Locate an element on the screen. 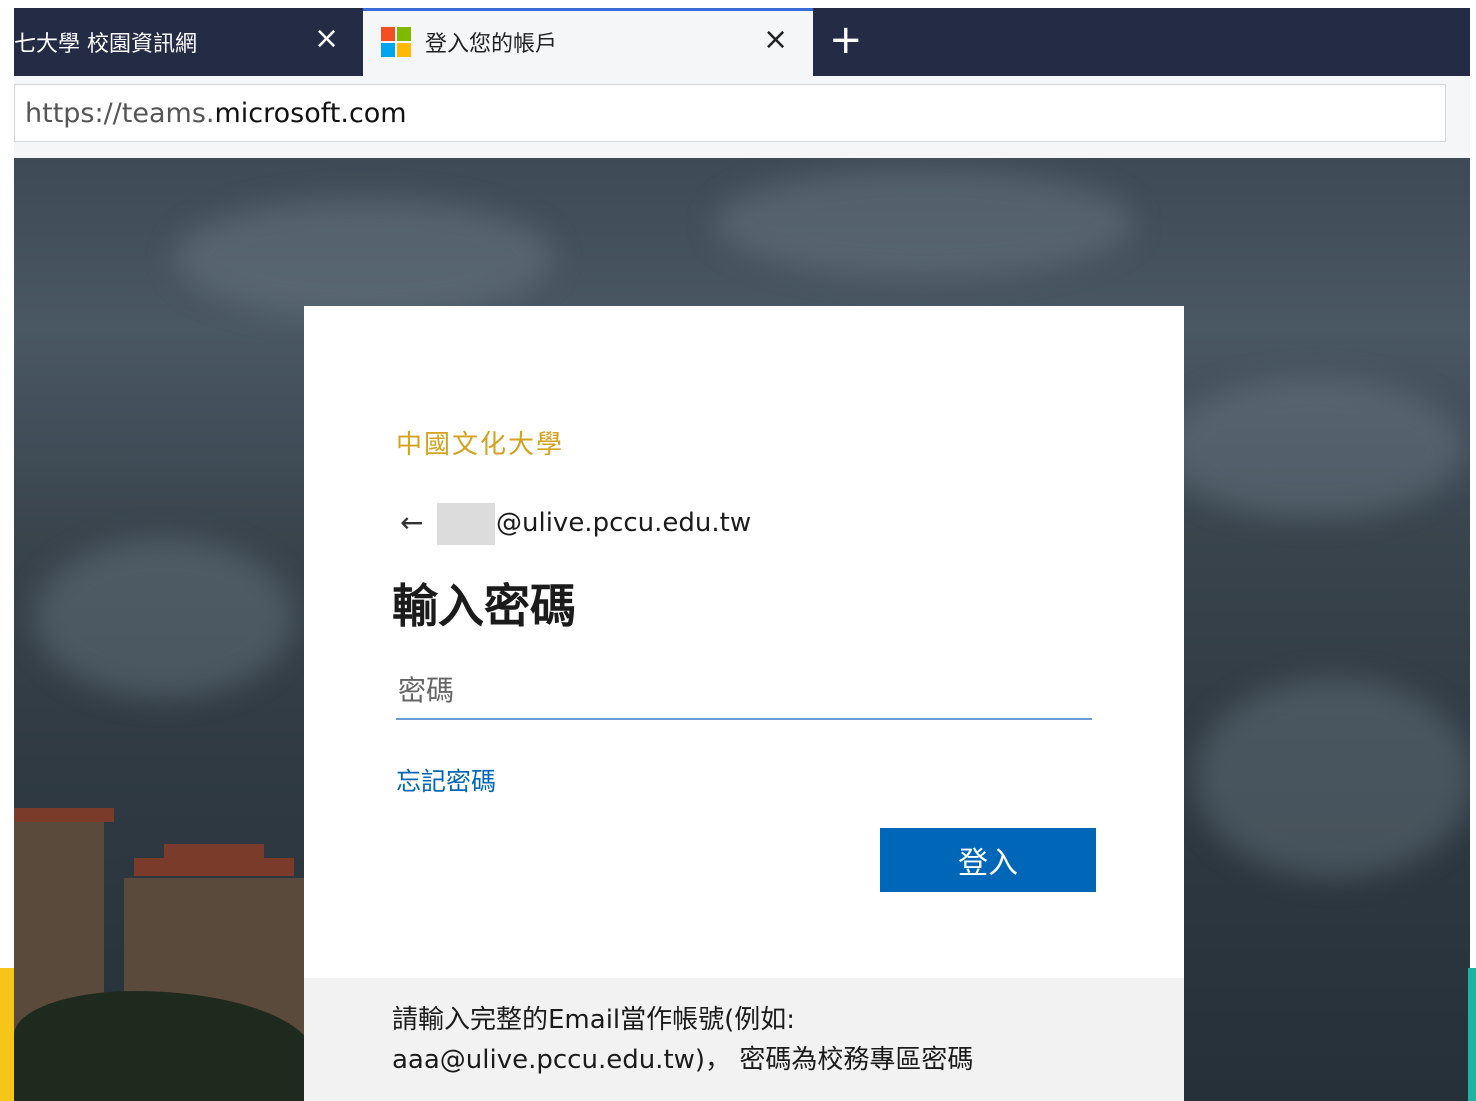 Image resolution: width=1476 pixels, height=1101 pixels. tab-signin: 登入您的帳戶 × is located at coordinates (588, 42).